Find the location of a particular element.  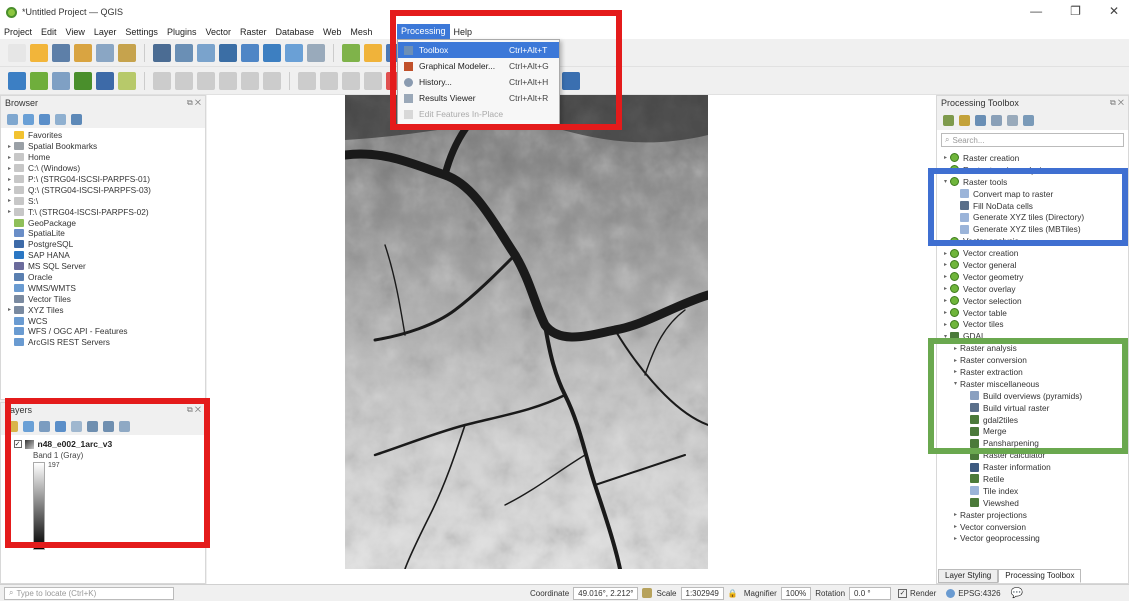

toolbox-item: ▸ Vector selection is located at coordinates (1034, 301).